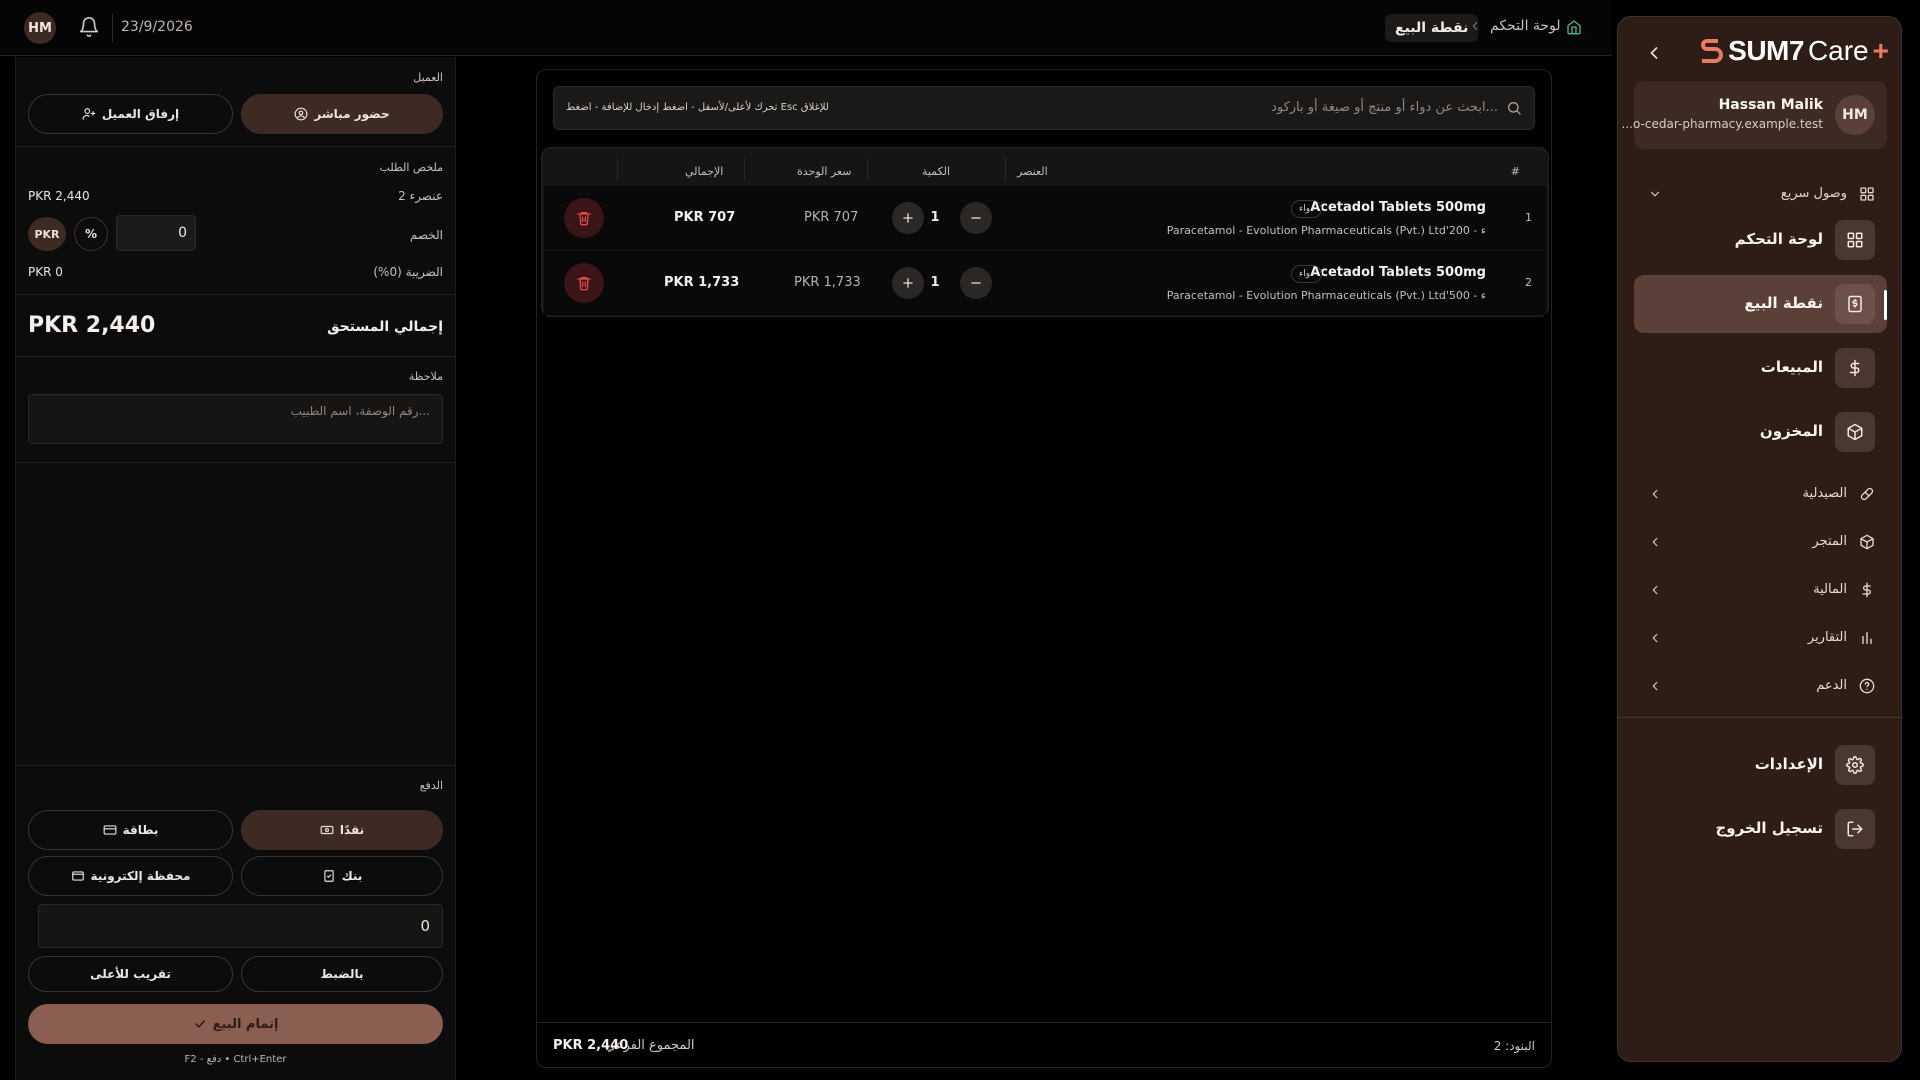 The width and height of the screenshot is (1920, 1080). Describe the element at coordinates (1528, 282) in the screenshot. I see `row-index: 2` at that location.